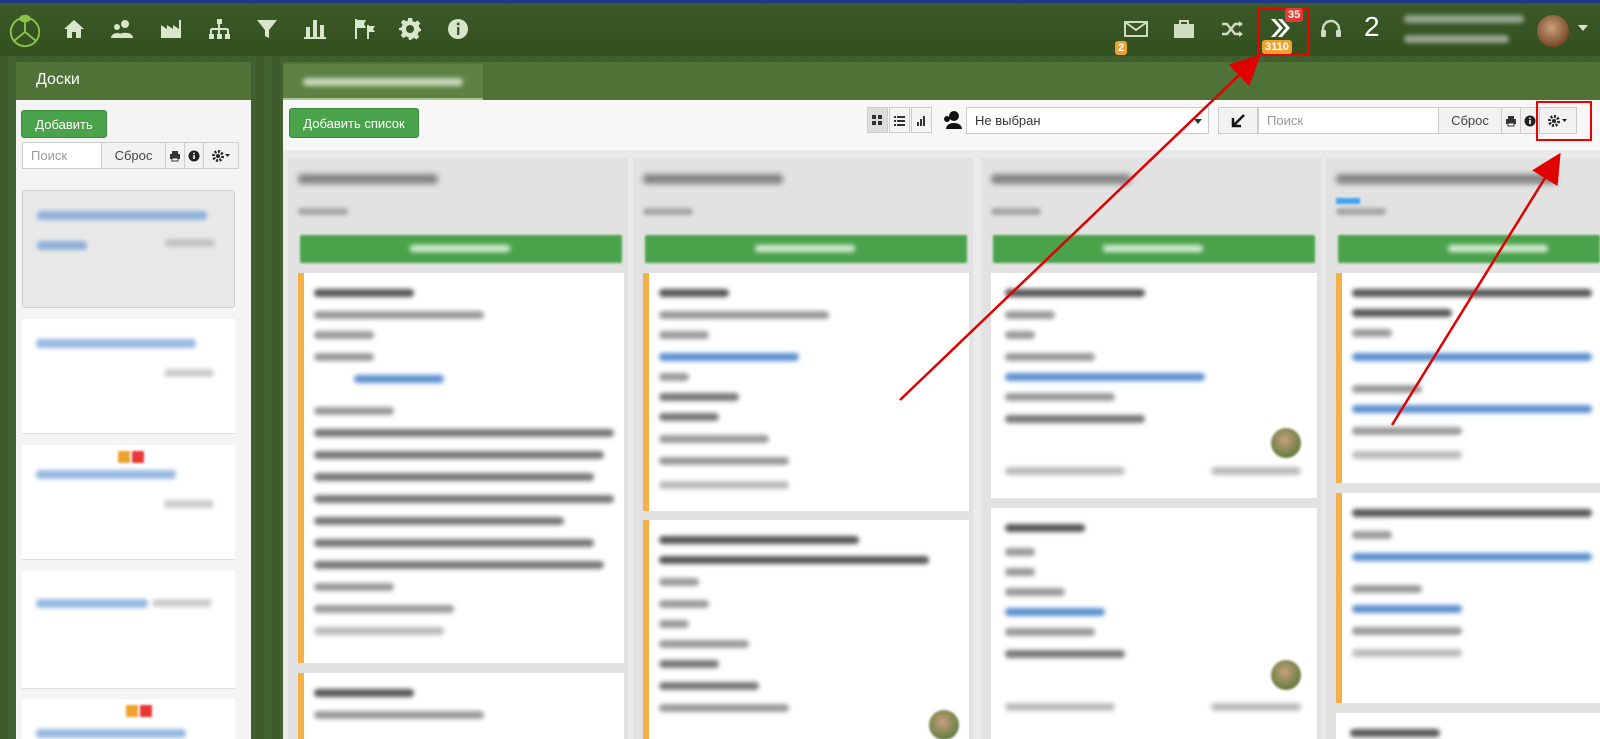 The height and width of the screenshot is (739, 1600). I want to click on board-search-input: Поиск, so click(62, 155).